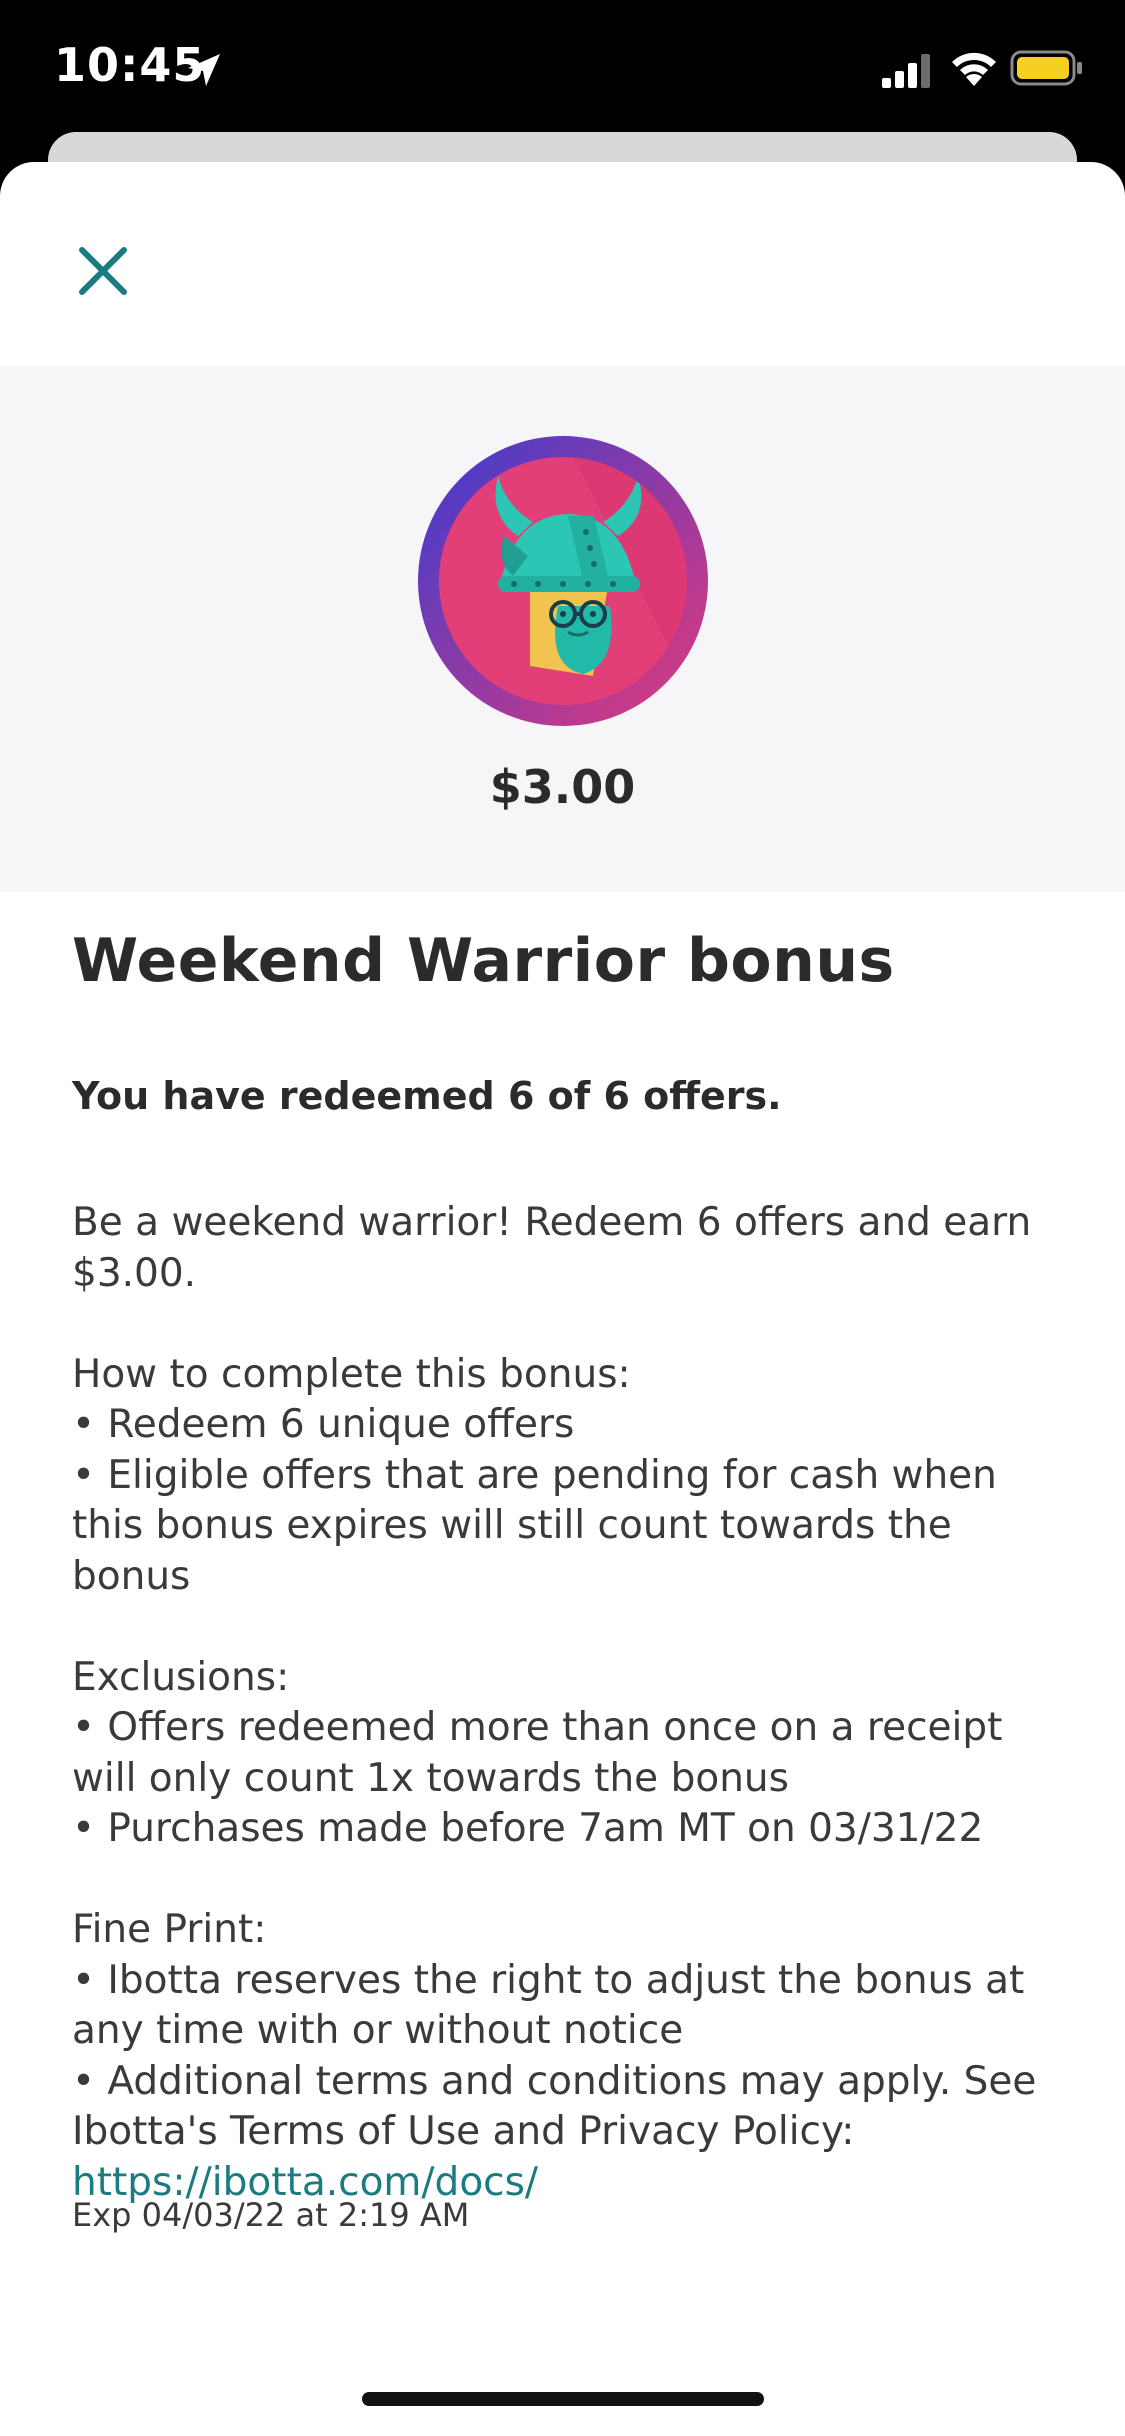  What do you see at coordinates (427, 1096) in the screenshot?
I see `bonus-progress: You have redeemed 6 of 6 offers.` at bounding box center [427, 1096].